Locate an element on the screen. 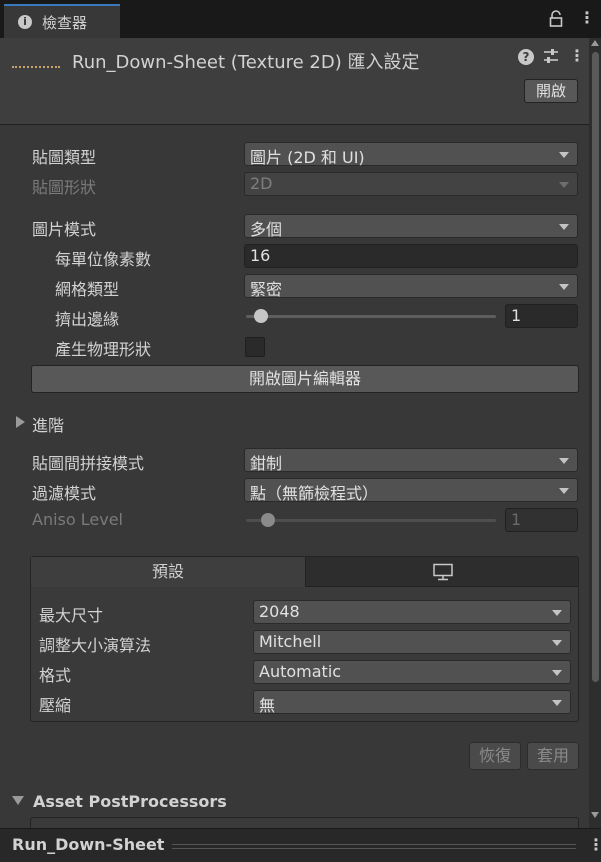  extrude-edges-input: 1 is located at coordinates (541, 316).